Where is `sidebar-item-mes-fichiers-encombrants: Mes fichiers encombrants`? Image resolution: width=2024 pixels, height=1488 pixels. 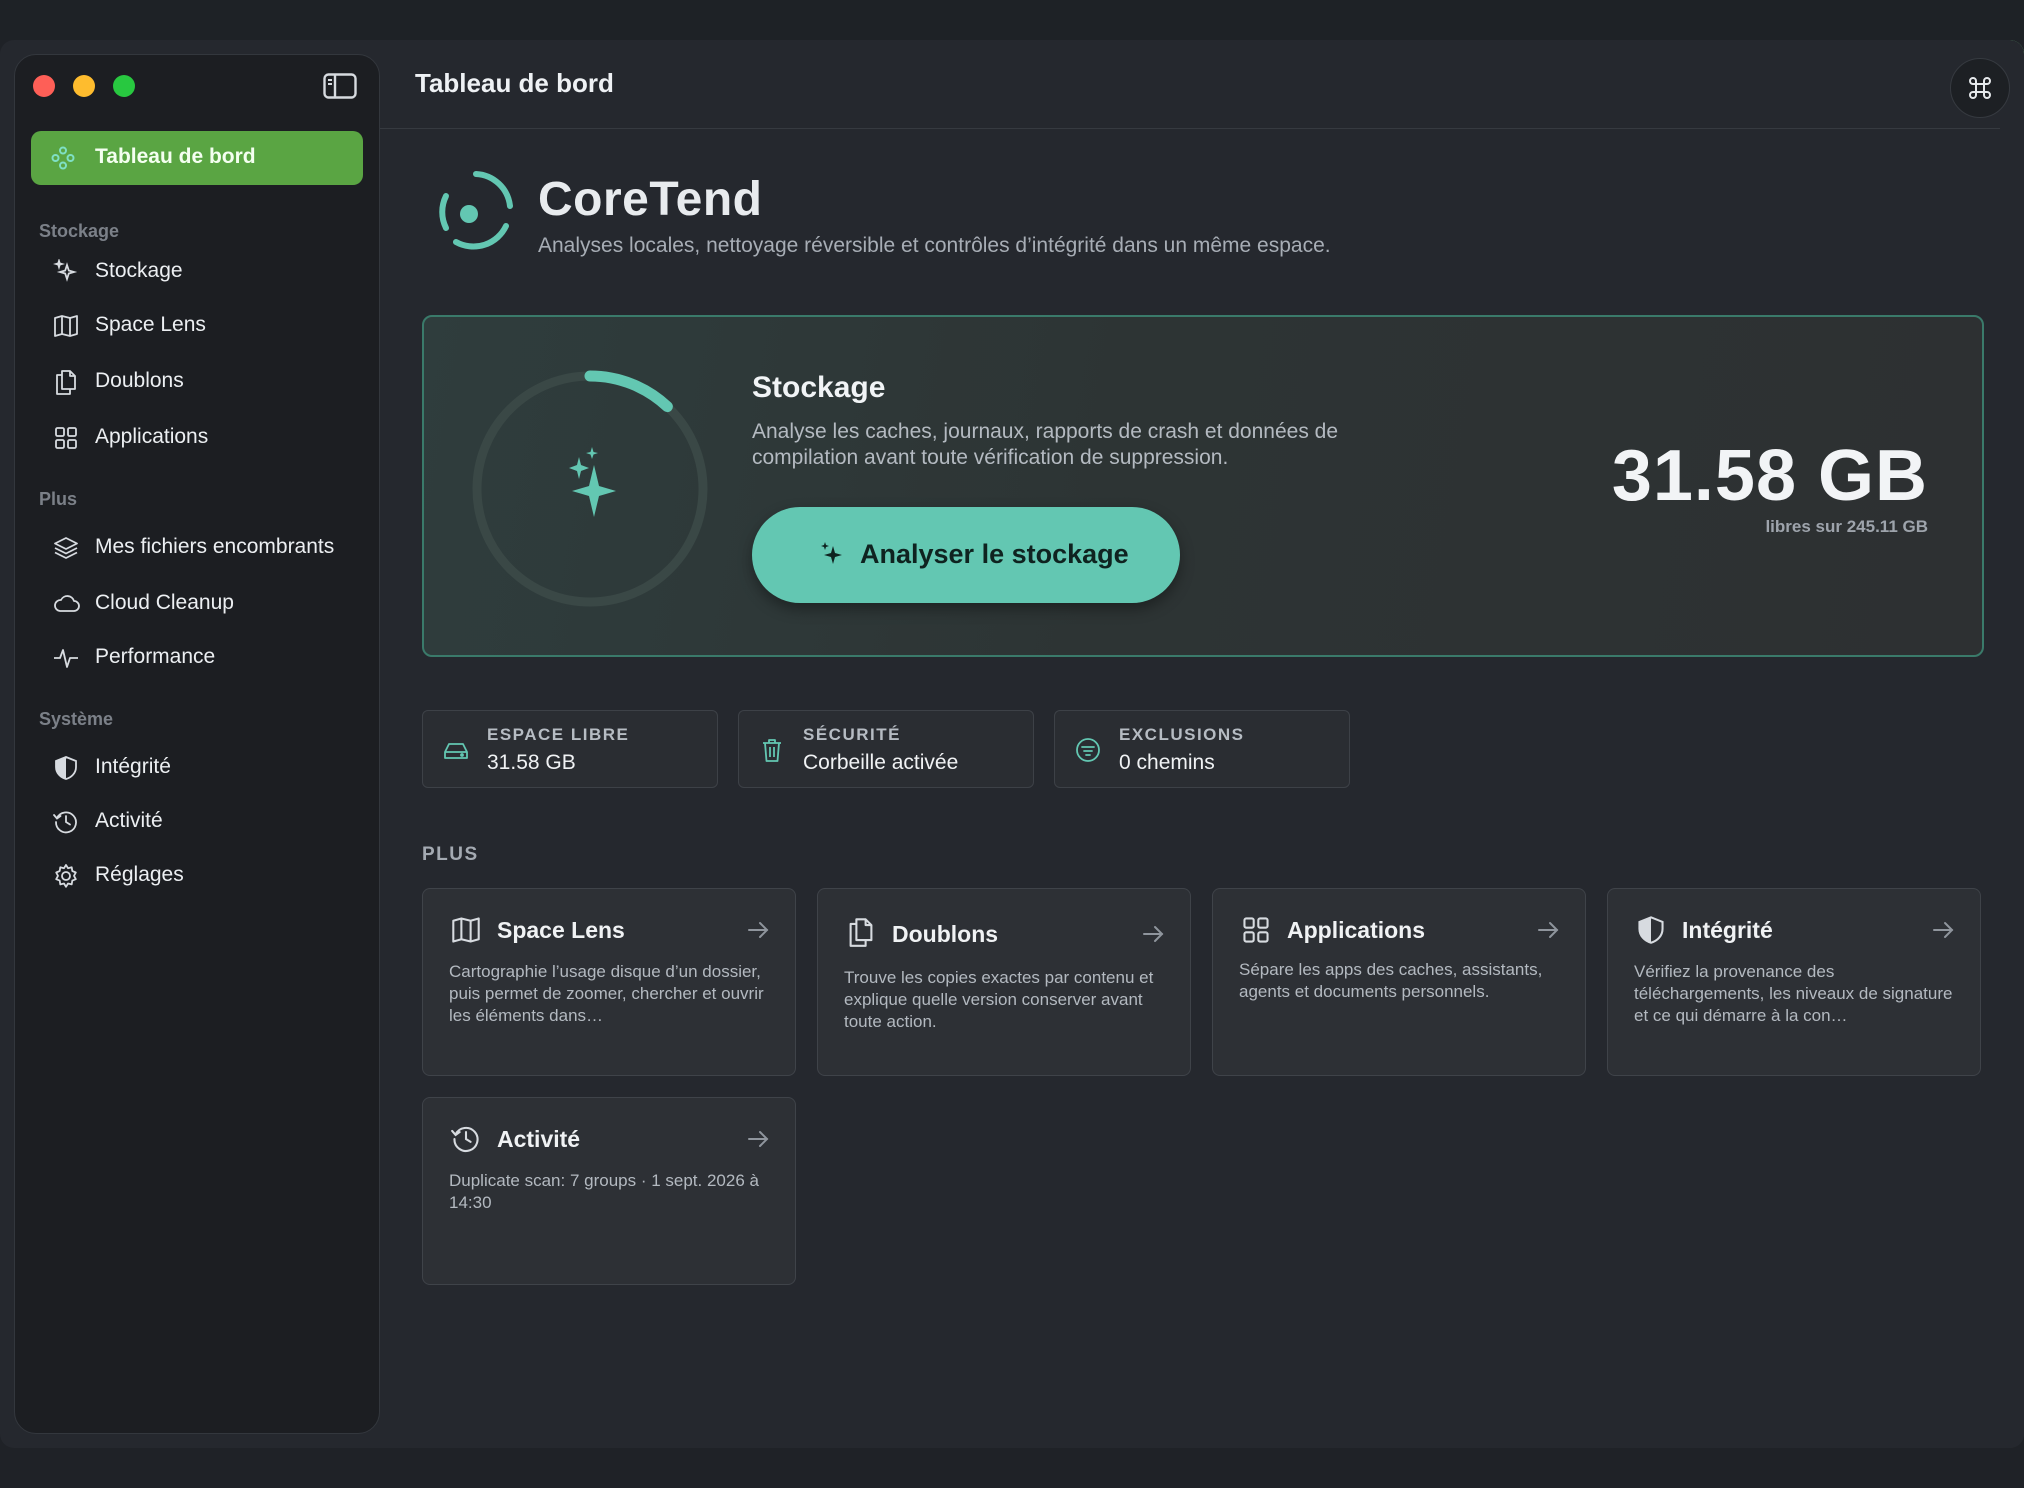
sidebar-item-mes-fichiers-encombrants: Mes fichiers encombrants is located at coordinates (197, 547).